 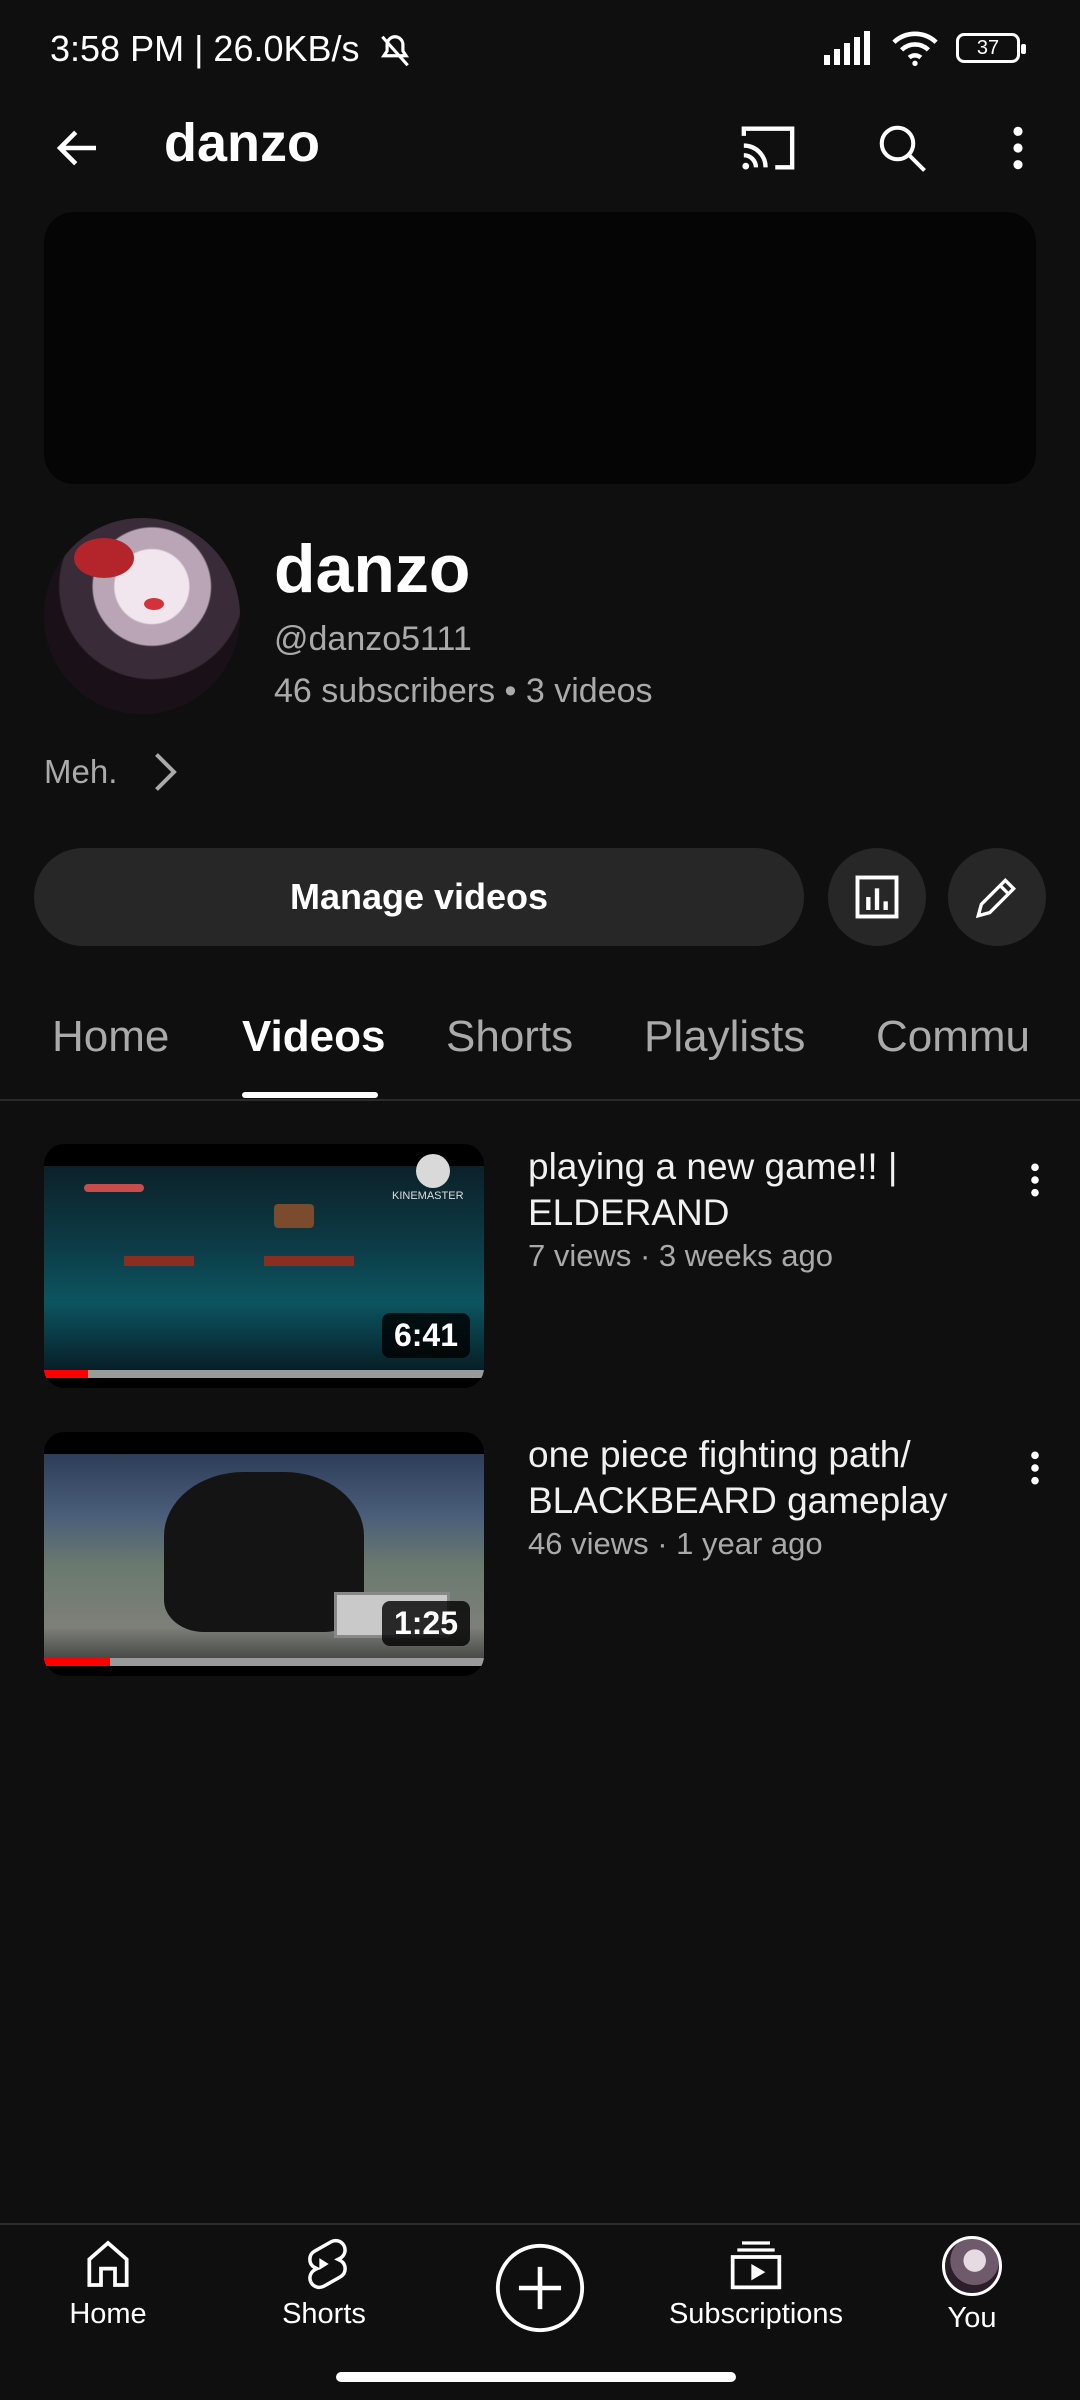 I want to click on nav-create, so click(x=540, y=2288).